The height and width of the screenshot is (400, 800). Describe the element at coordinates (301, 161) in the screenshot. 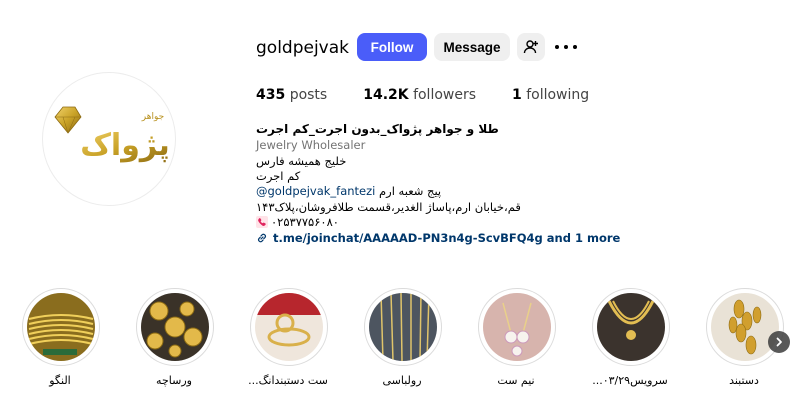

I see `bio-line-1: خلیج همیشه فارس` at that location.